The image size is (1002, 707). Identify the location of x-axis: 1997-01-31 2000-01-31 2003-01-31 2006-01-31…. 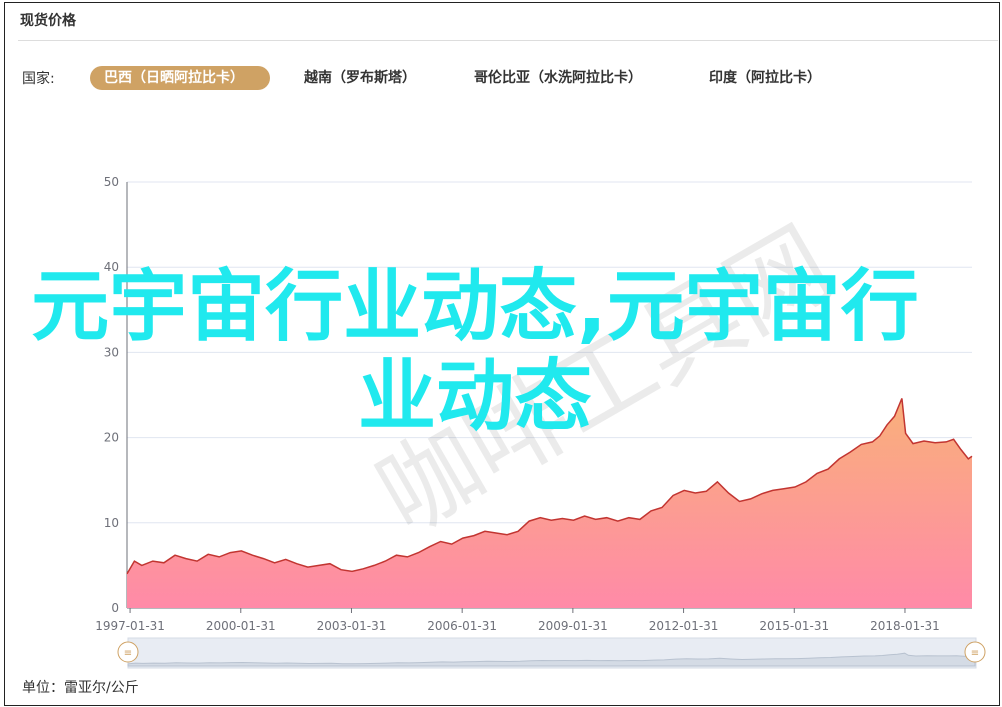
(517, 620).